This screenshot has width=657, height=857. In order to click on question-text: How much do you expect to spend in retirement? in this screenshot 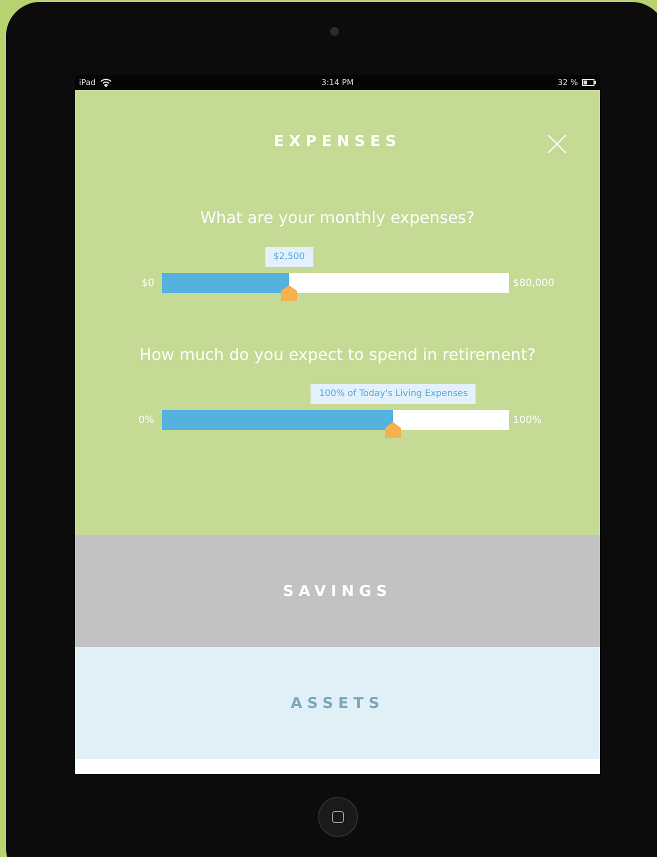, I will do `click(337, 354)`.